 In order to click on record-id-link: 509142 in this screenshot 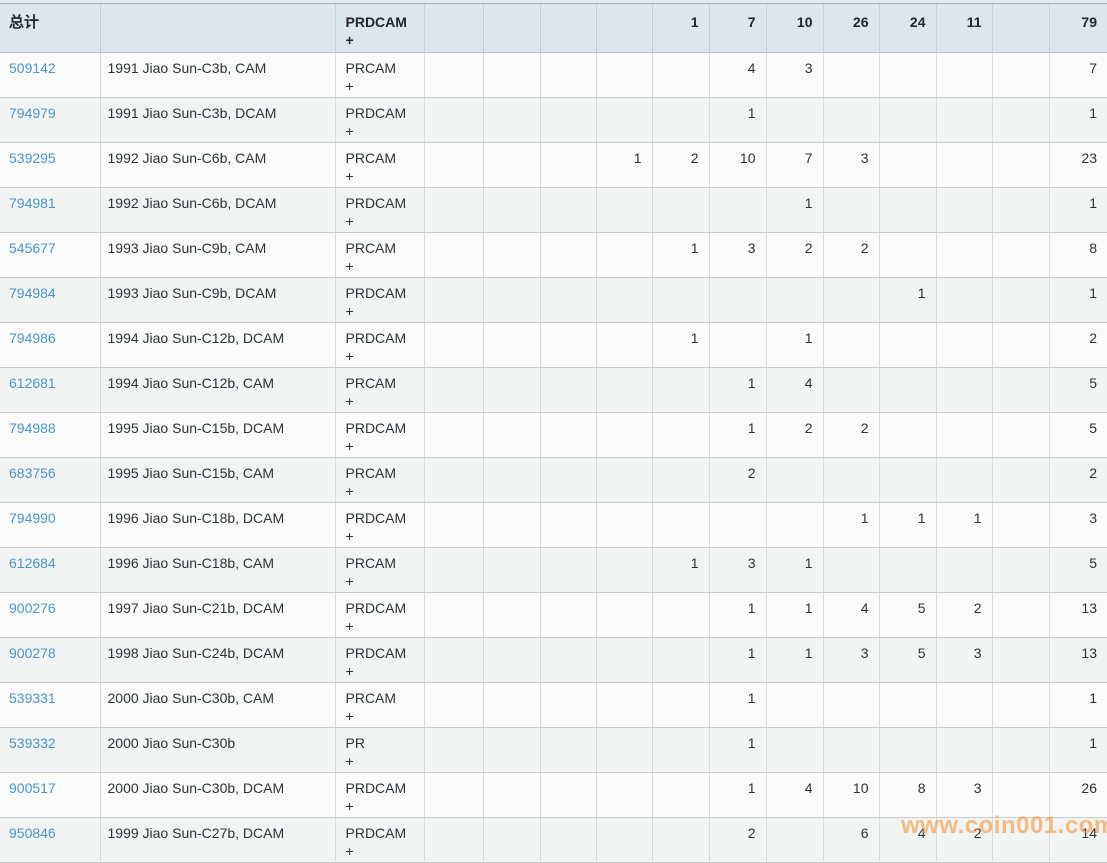, I will do `click(32, 68)`.